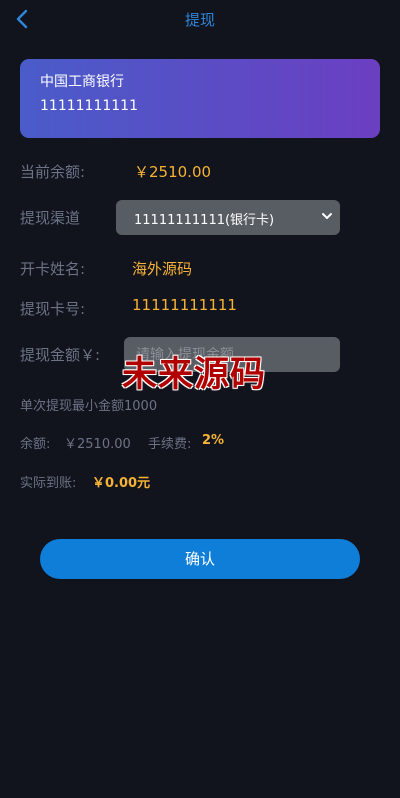  What do you see at coordinates (50, 218) in the screenshot?
I see `channel-label: 提现渠道` at bounding box center [50, 218].